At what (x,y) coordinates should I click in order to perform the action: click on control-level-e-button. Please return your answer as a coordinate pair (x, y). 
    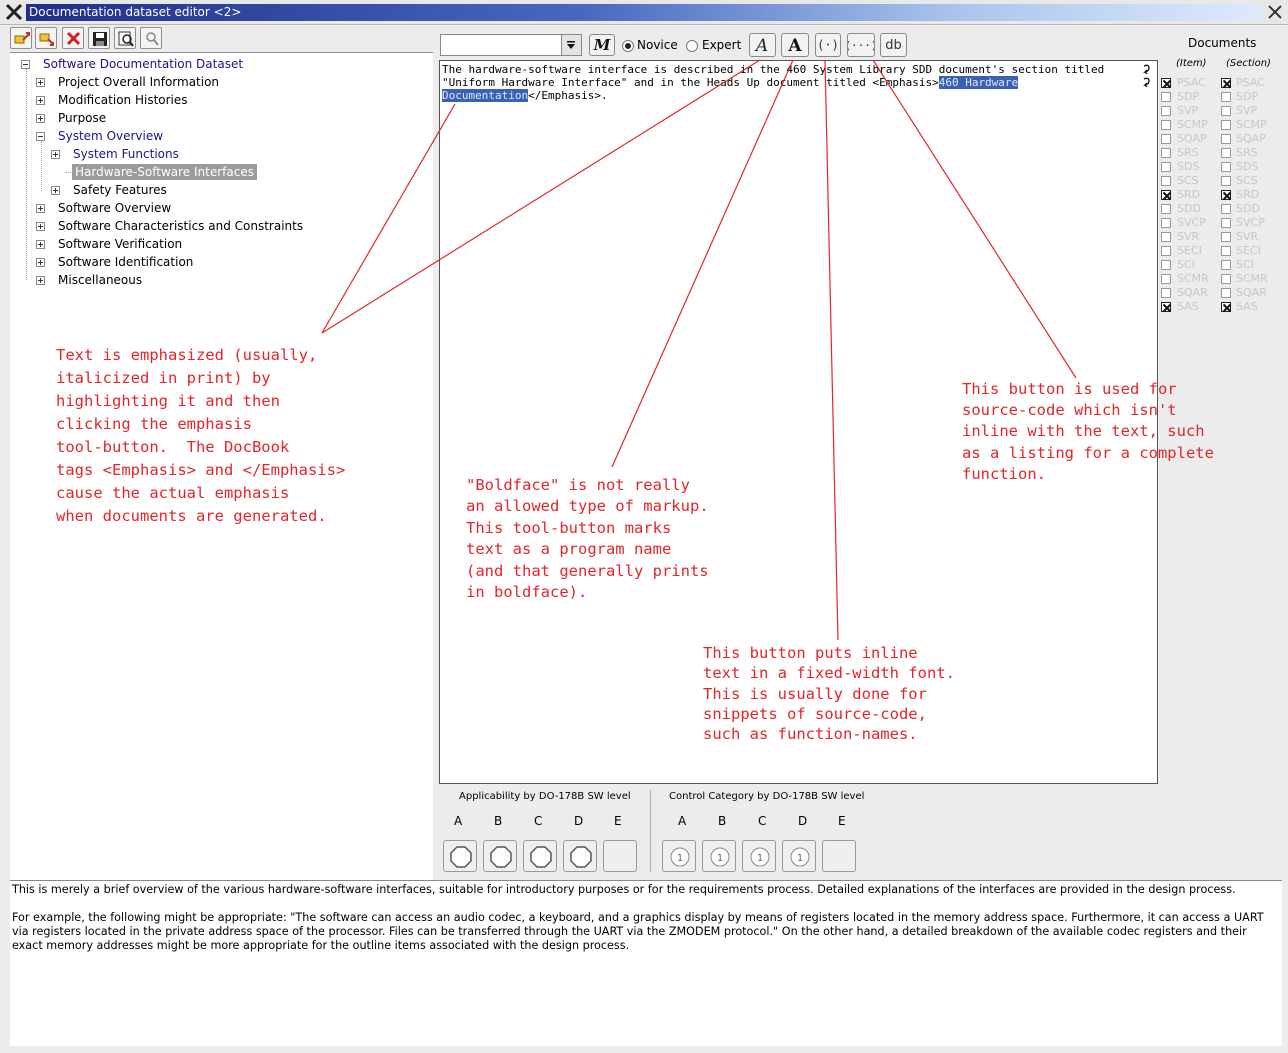
    Looking at the image, I should click on (839, 856).